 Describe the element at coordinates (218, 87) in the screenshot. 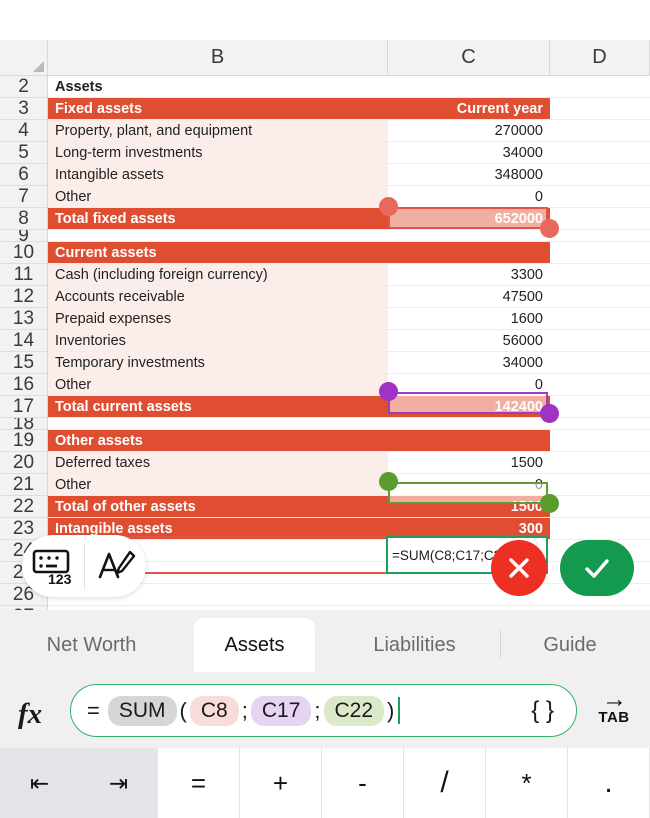

I see `cell-b2: Assets` at that location.